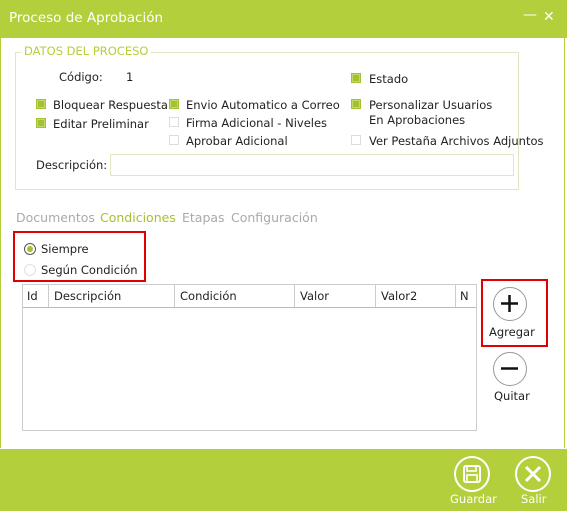  I want to click on agregar-button, so click(510, 304).